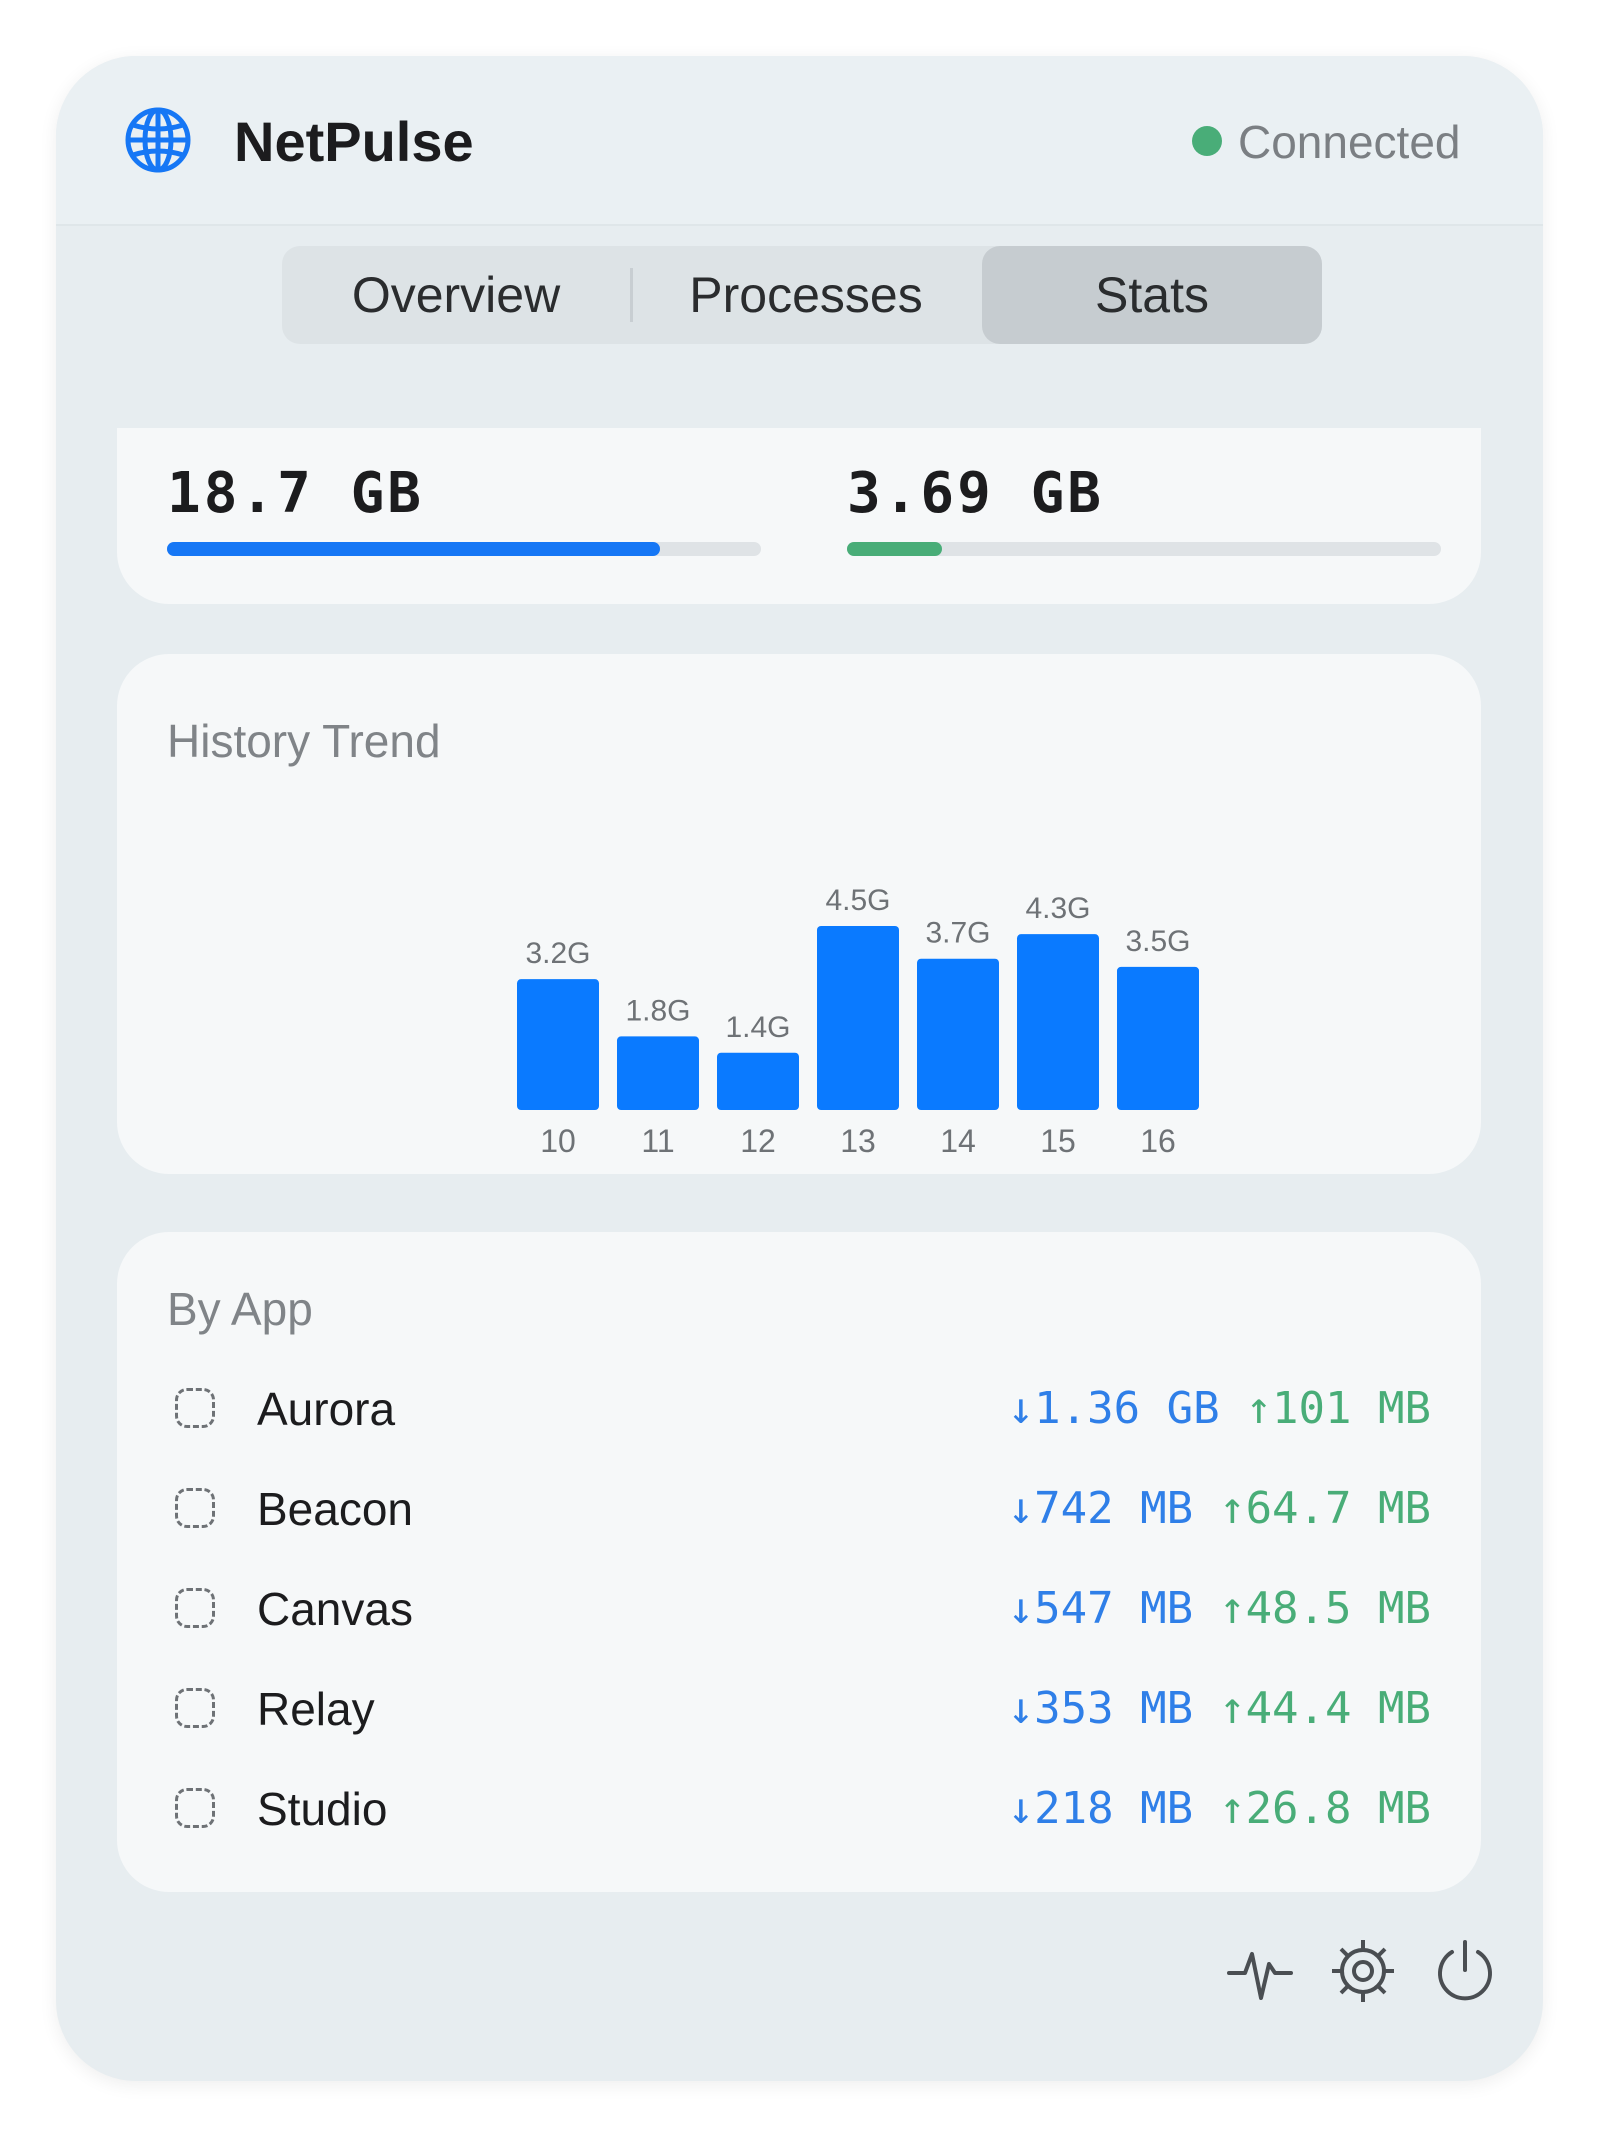  Describe the element at coordinates (335, 1609) in the screenshot. I see `app-name: Canvas` at that location.